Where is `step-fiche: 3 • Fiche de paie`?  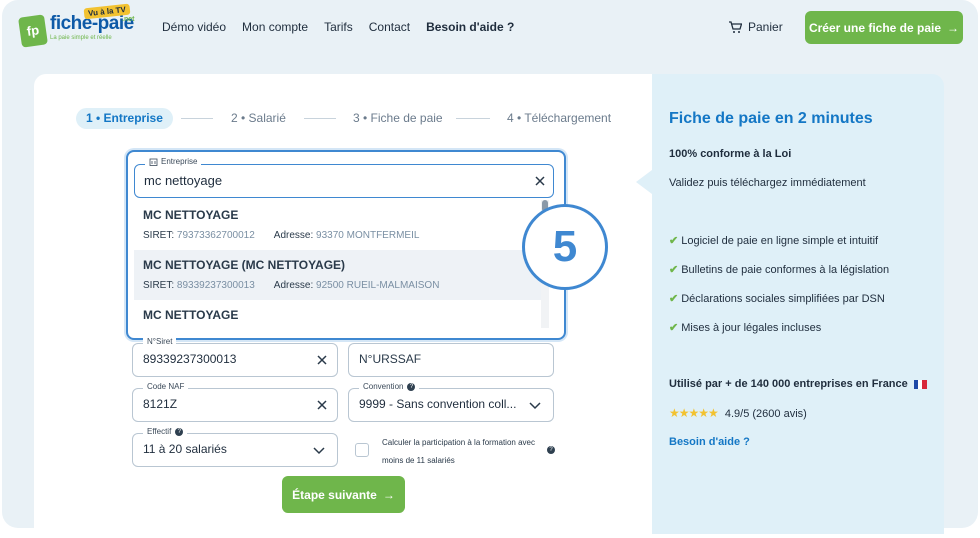 step-fiche: 3 • Fiche de paie is located at coordinates (398, 118).